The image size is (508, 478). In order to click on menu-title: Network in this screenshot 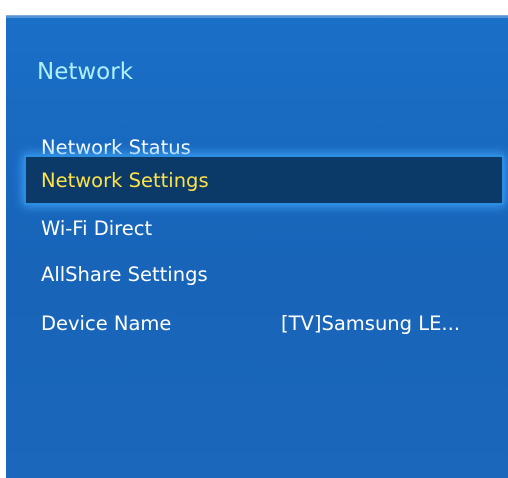, I will do `click(85, 72)`.